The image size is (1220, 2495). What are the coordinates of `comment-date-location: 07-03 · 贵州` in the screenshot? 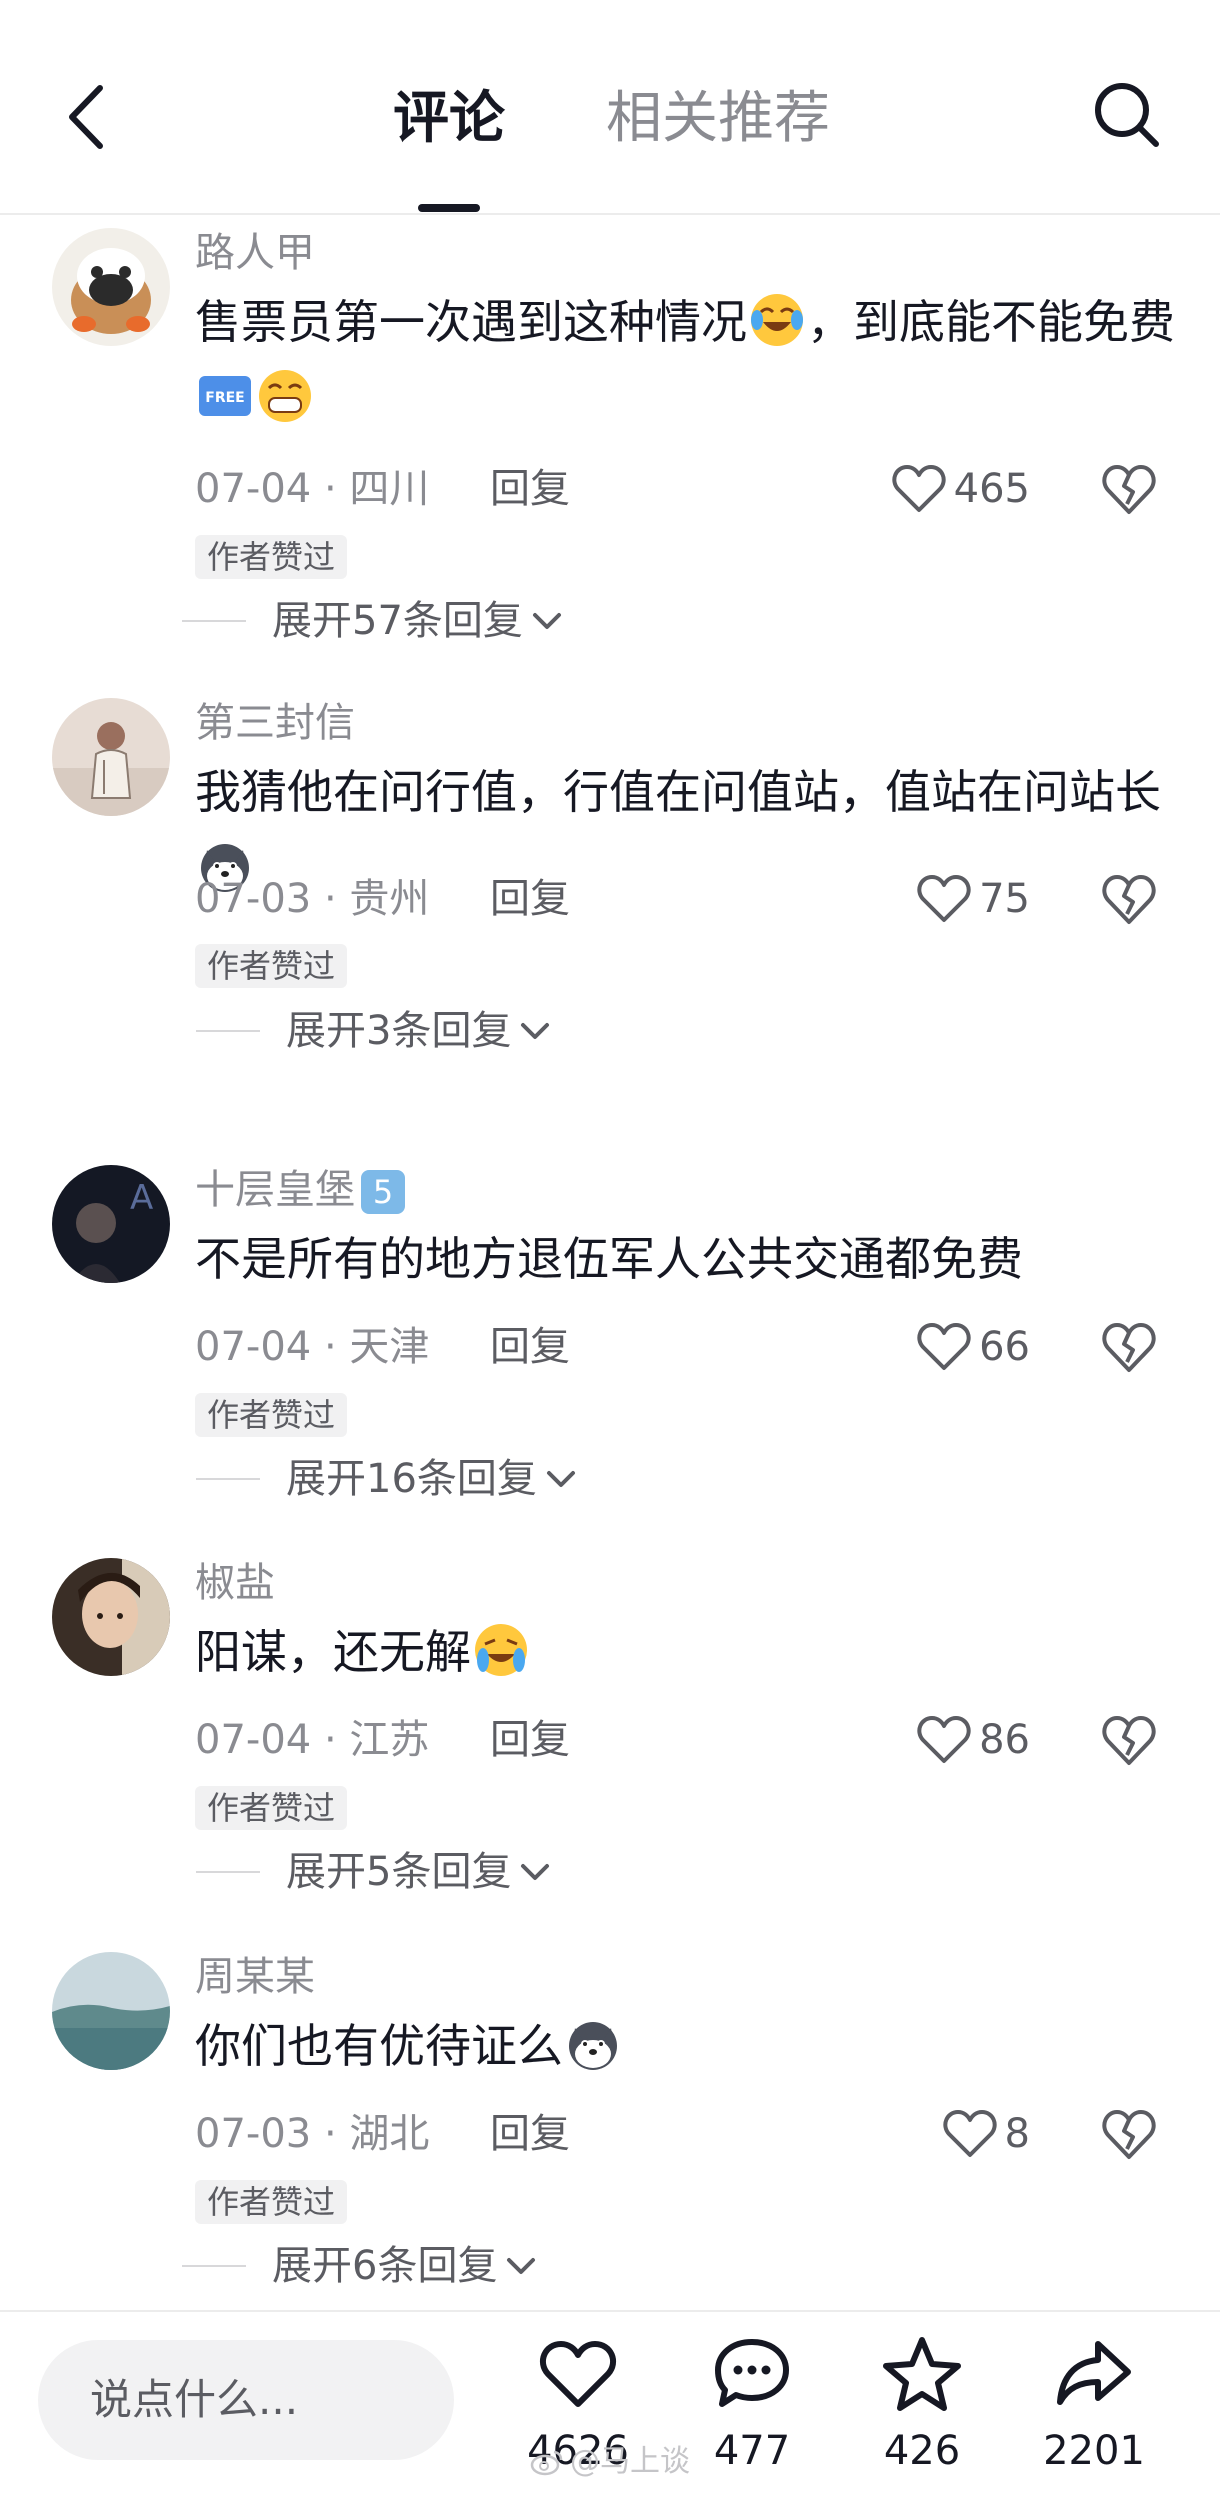 It's located at (312, 899).